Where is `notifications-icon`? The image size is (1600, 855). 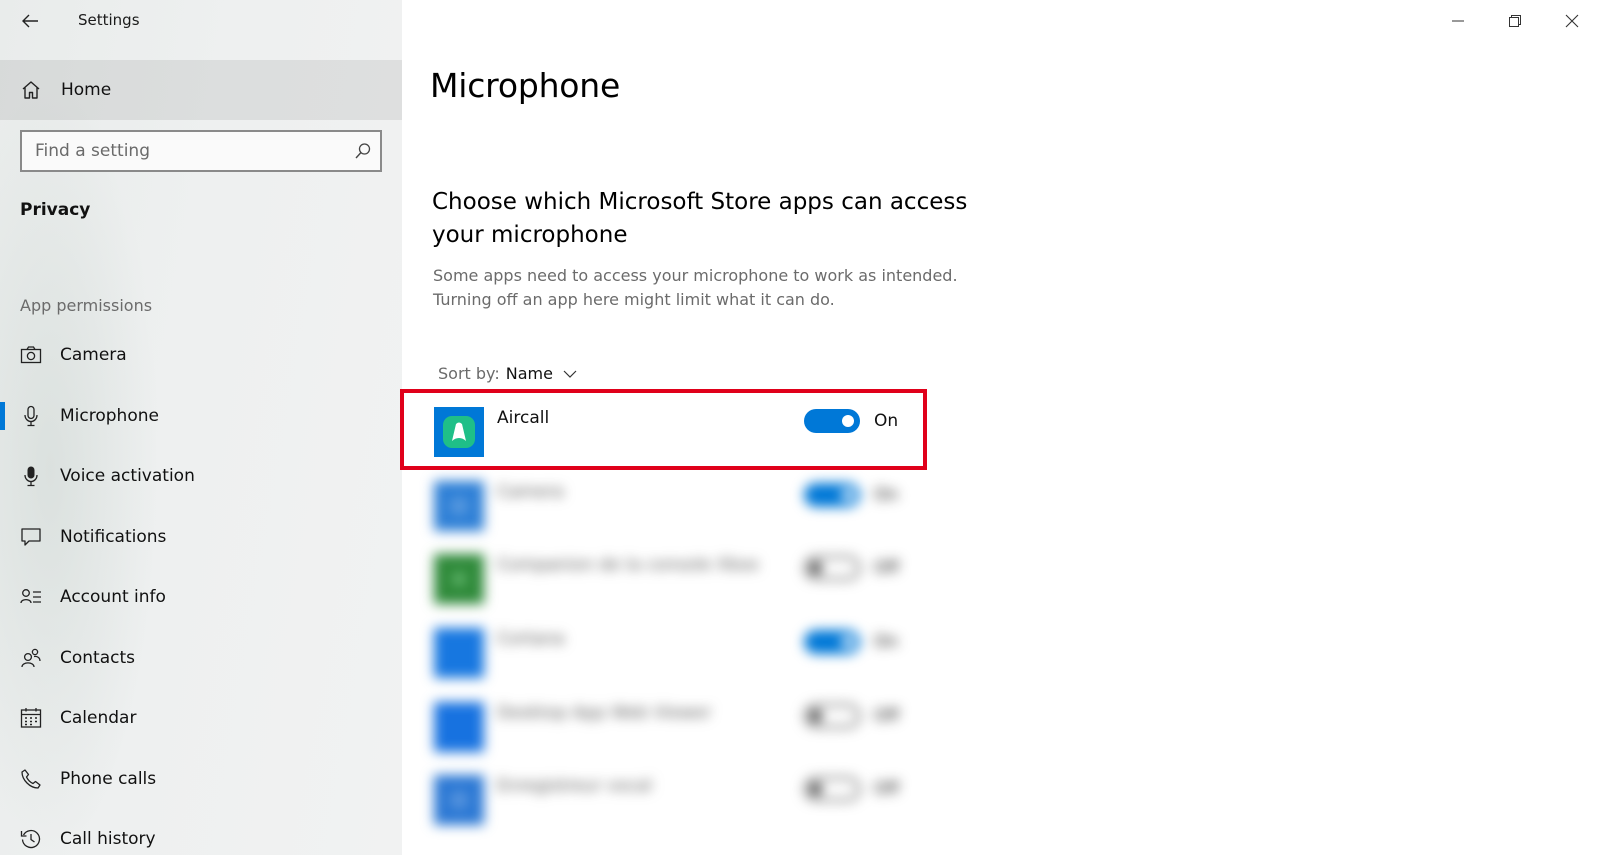 notifications-icon is located at coordinates (31, 537).